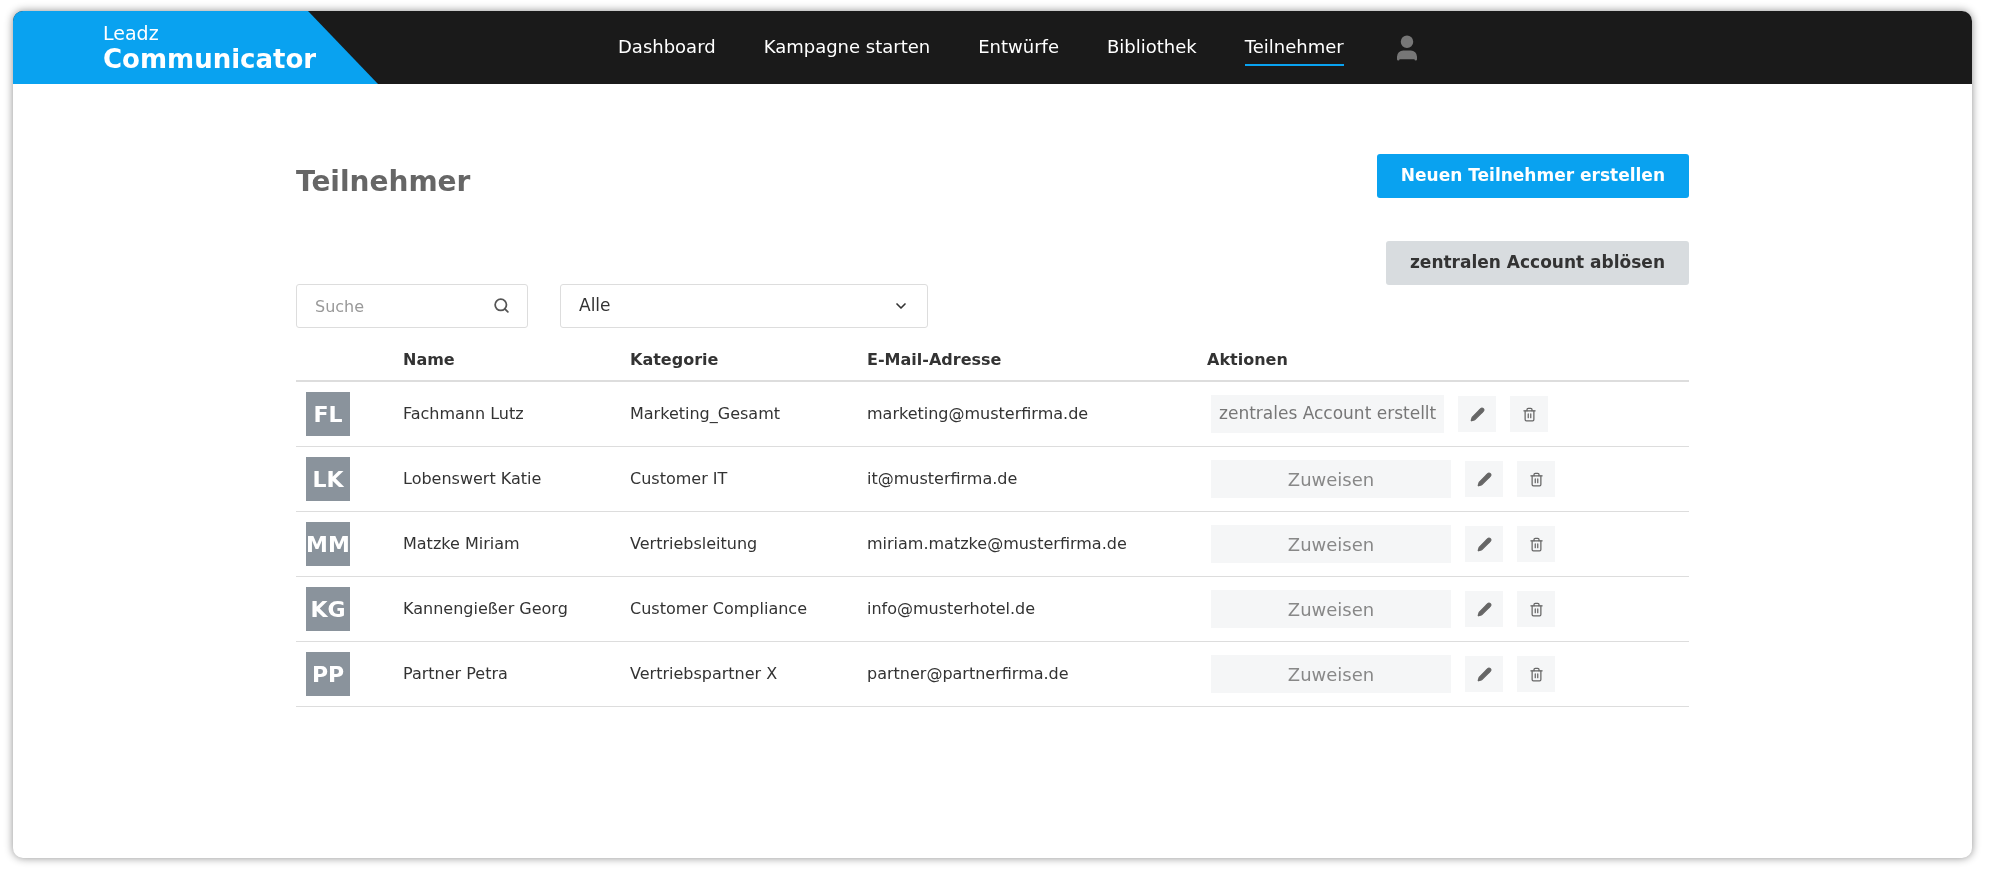  I want to click on table-cell: Customer IT, so click(679, 478).